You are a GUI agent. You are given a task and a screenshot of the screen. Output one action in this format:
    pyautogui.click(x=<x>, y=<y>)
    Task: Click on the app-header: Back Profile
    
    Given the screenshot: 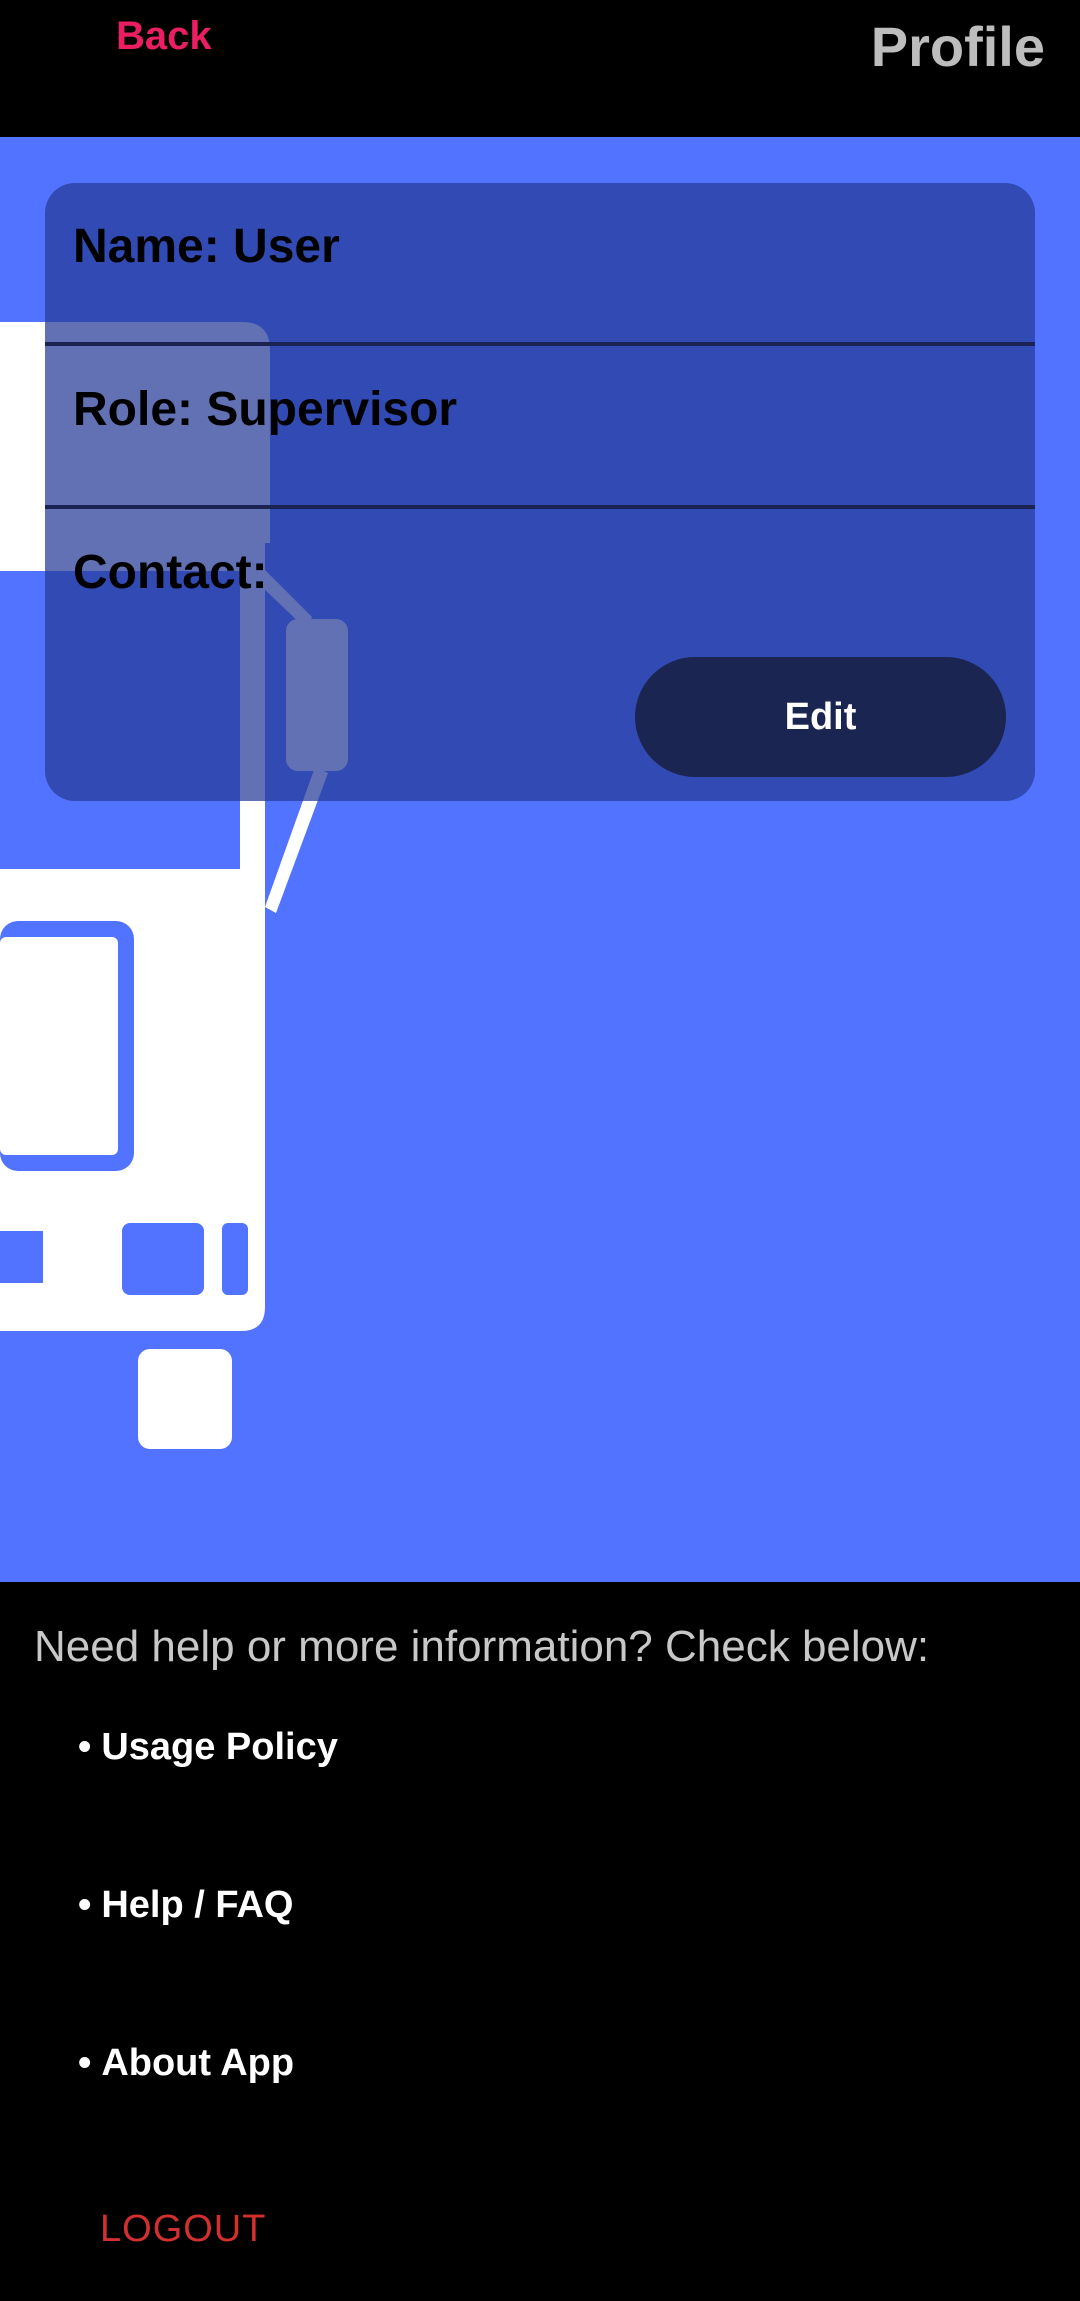 What is the action you would take?
    pyautogui.click(x=540, y=68)
    